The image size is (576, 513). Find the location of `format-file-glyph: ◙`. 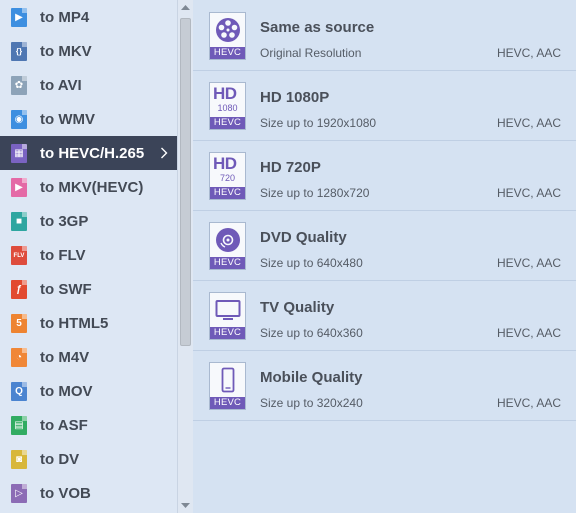

format-file-glyph: ◙ is located at coordinates (19, 459).